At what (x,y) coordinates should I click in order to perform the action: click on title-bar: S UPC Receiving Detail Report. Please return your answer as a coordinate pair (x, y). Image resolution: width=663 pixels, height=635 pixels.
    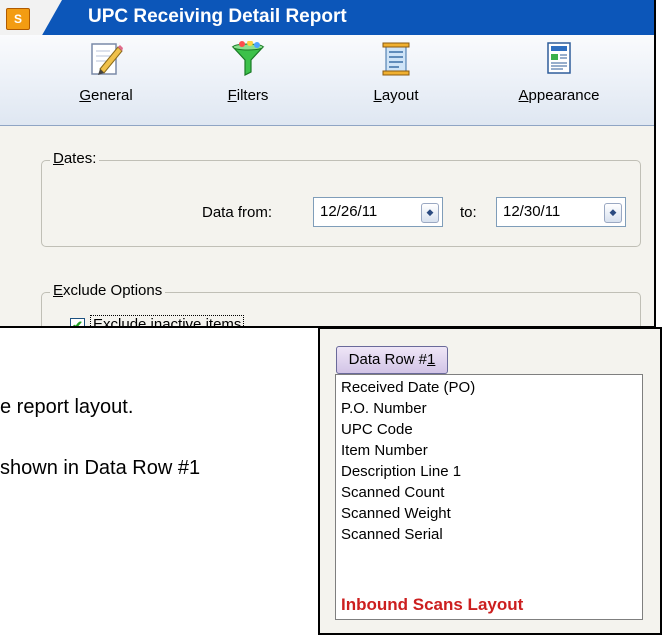
    Looking at the image, I should click on (327, 17).